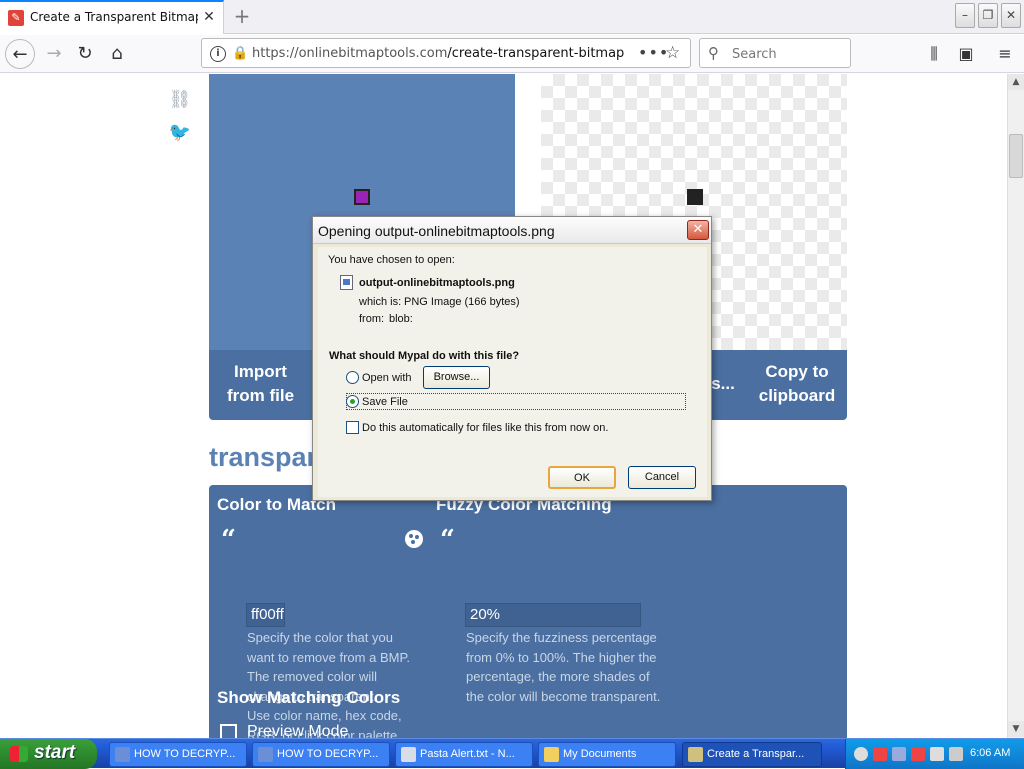 The image size is (1024, 769). I want to click on save-file-label: Save File, so click(385, 402).